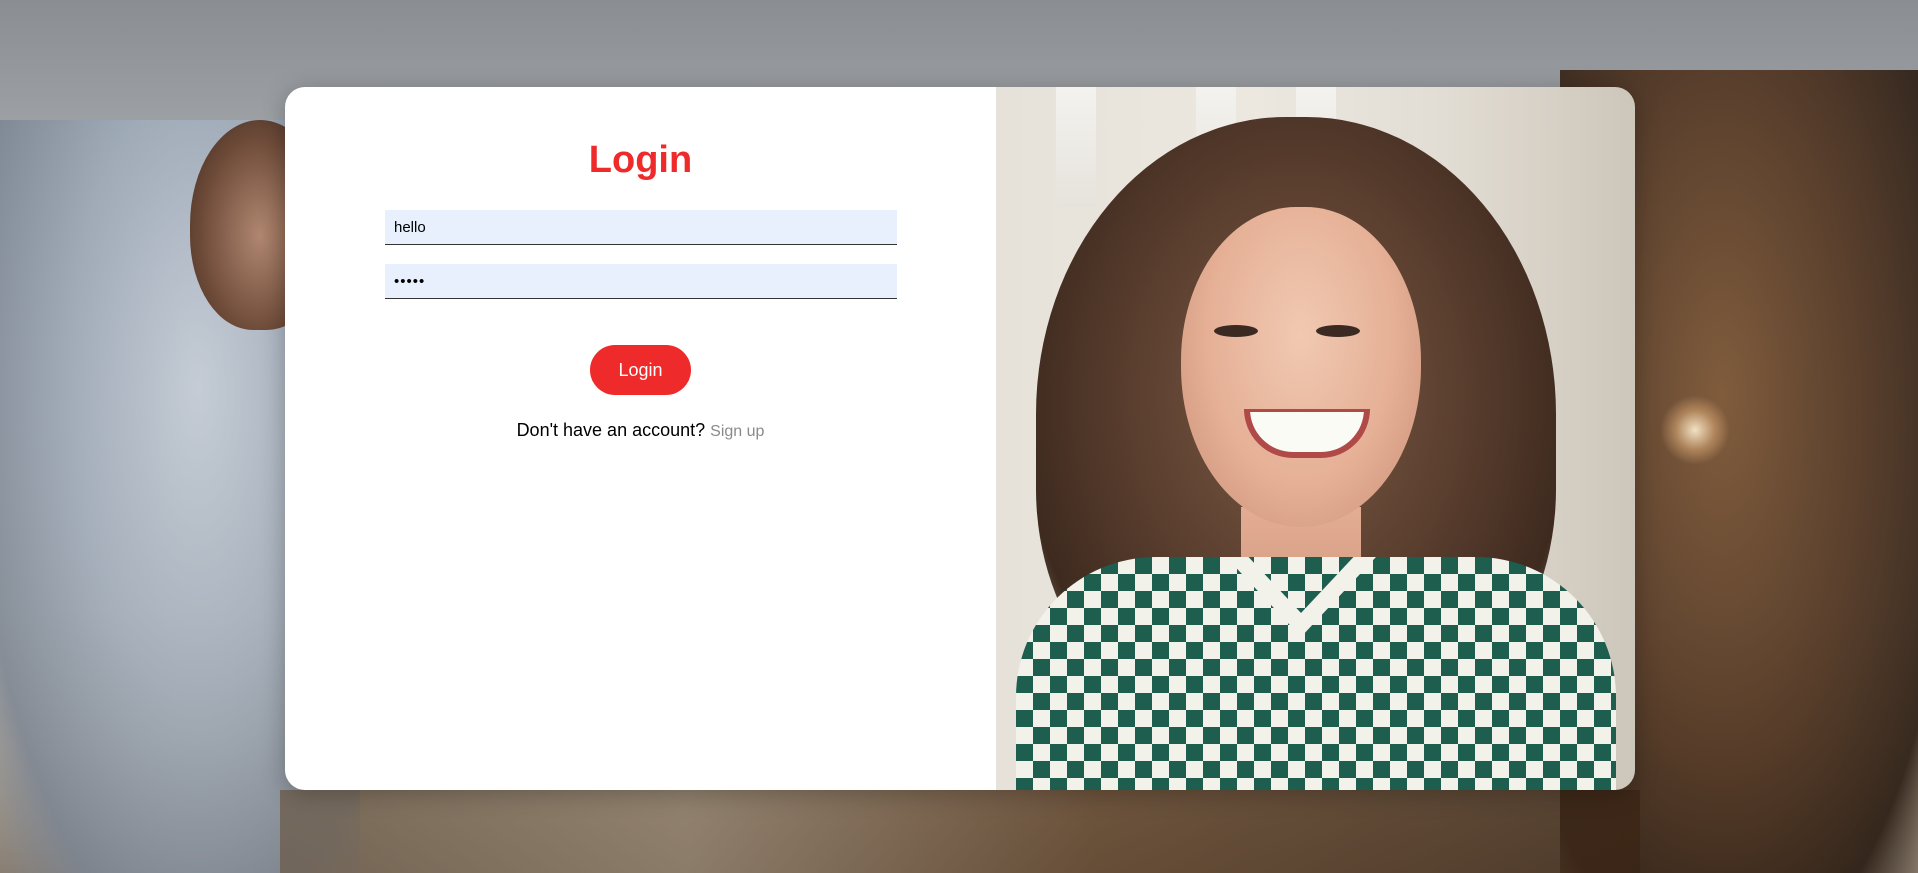  Describe the element at coordinates (641, 281) in the screenshot. I see `password-input` at that location.